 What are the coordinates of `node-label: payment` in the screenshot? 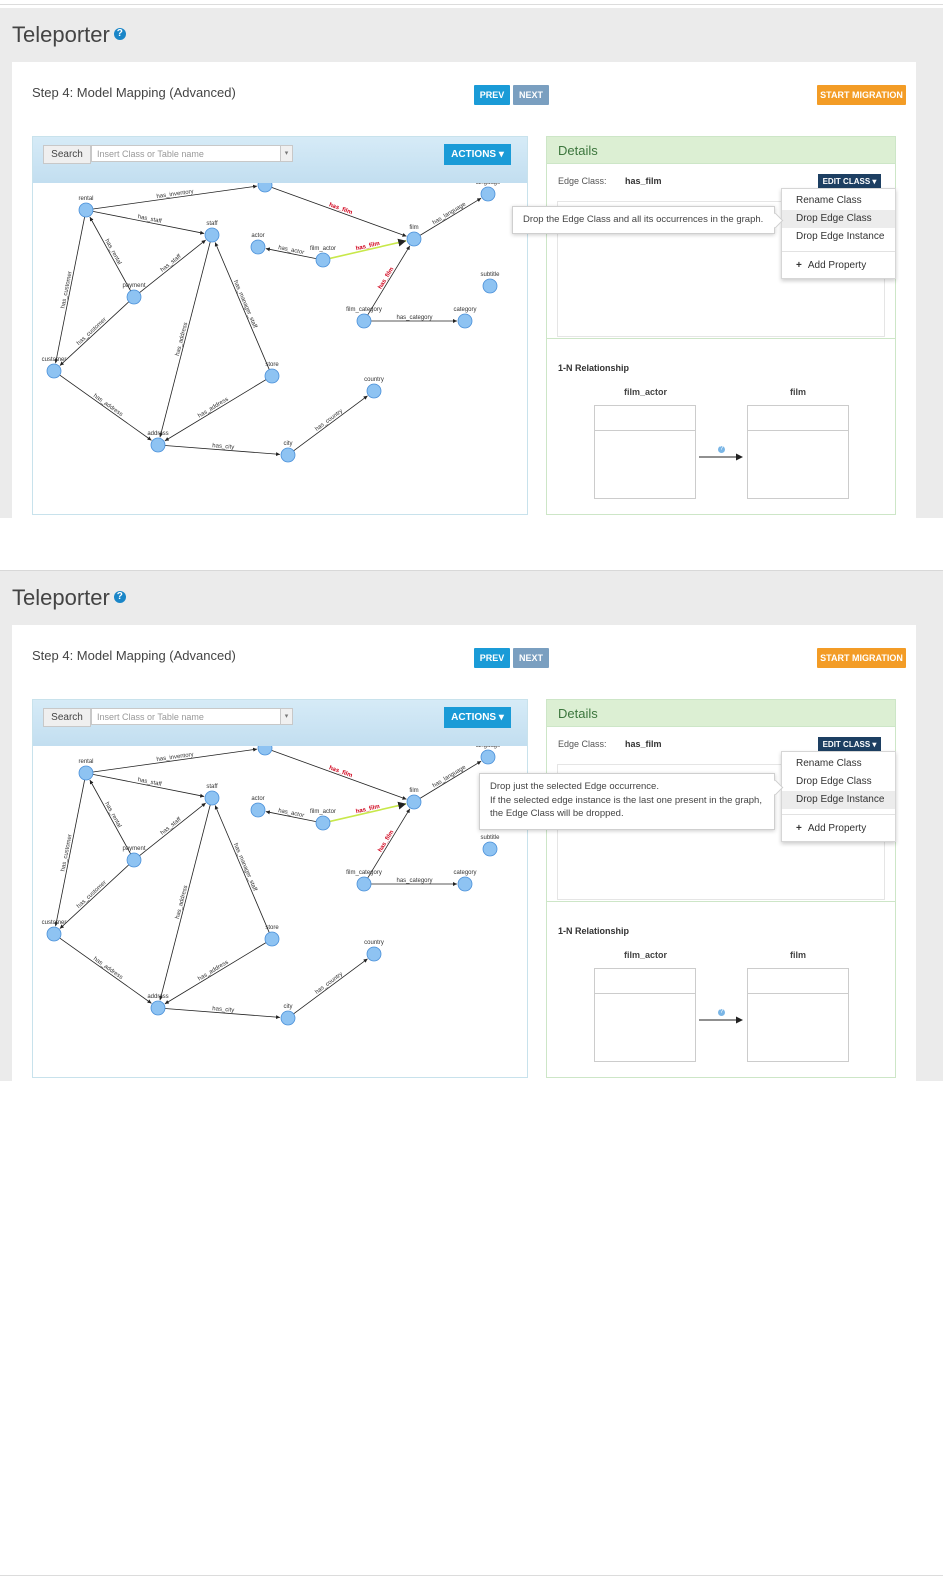 It's located at (133, 286).